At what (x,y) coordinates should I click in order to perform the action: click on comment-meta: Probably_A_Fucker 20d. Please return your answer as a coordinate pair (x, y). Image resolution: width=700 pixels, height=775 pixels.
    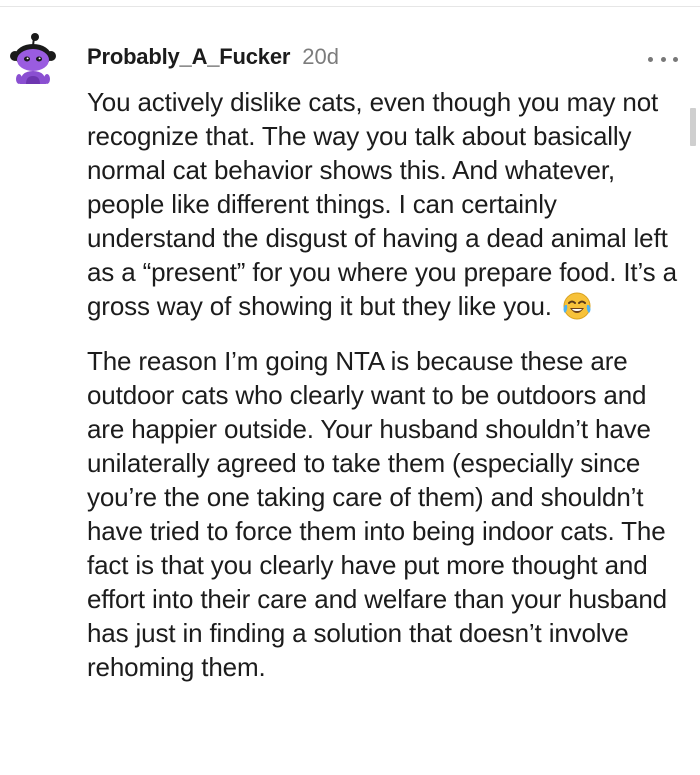
    Looking at the image, I should click on (213, 59).